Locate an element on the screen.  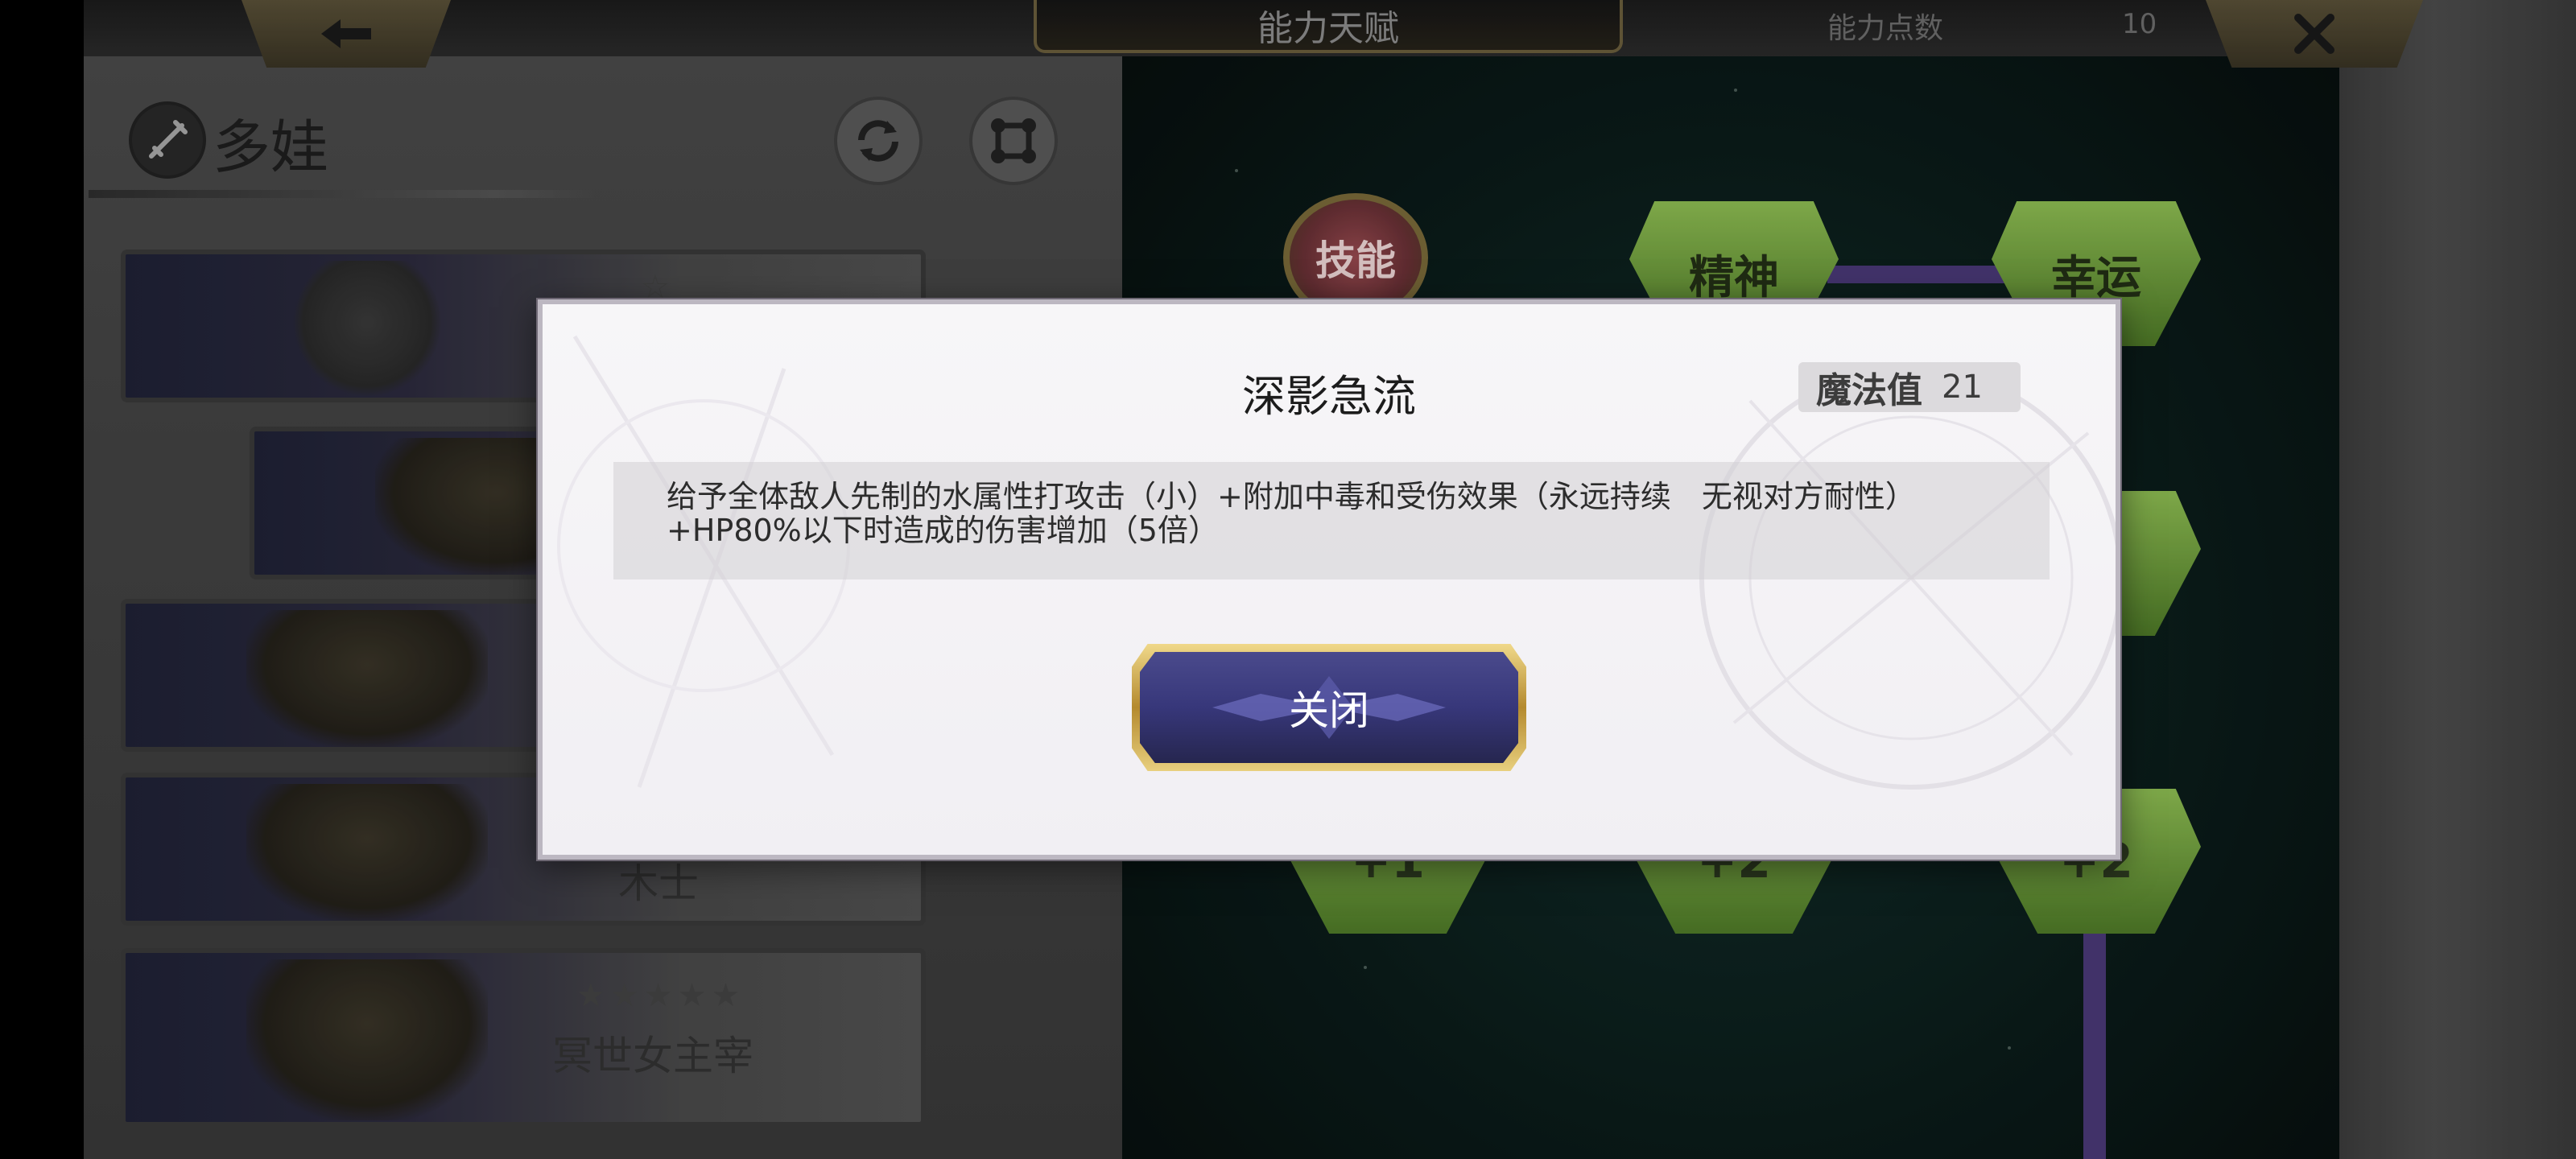
mp-cost-value: 21 is located at coordinates (1962, 387).